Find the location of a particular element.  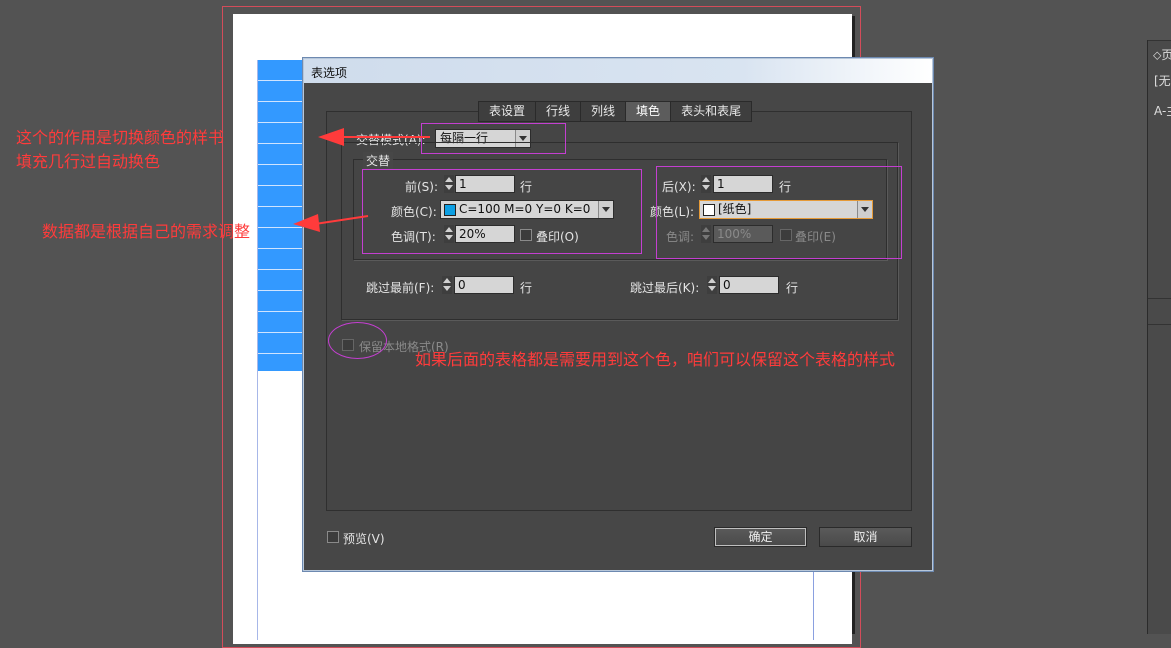

skip-last-input: 0 is located at coordinates (749, 285).